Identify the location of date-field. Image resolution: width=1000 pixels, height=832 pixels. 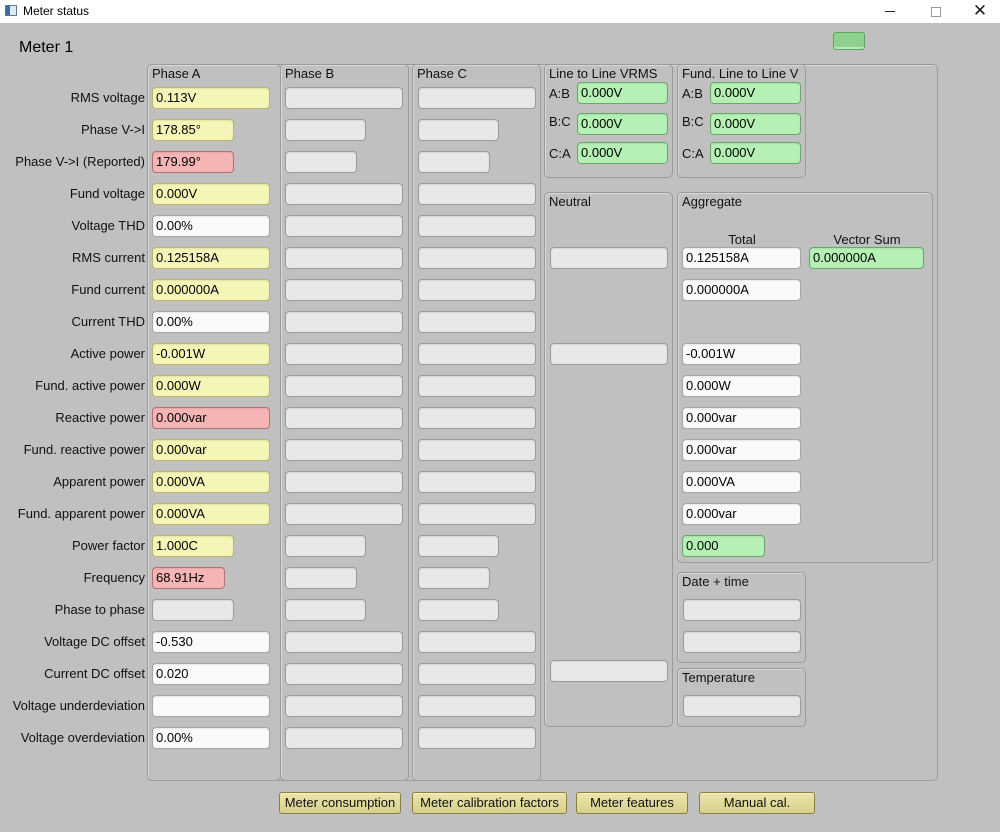
(742, 610).